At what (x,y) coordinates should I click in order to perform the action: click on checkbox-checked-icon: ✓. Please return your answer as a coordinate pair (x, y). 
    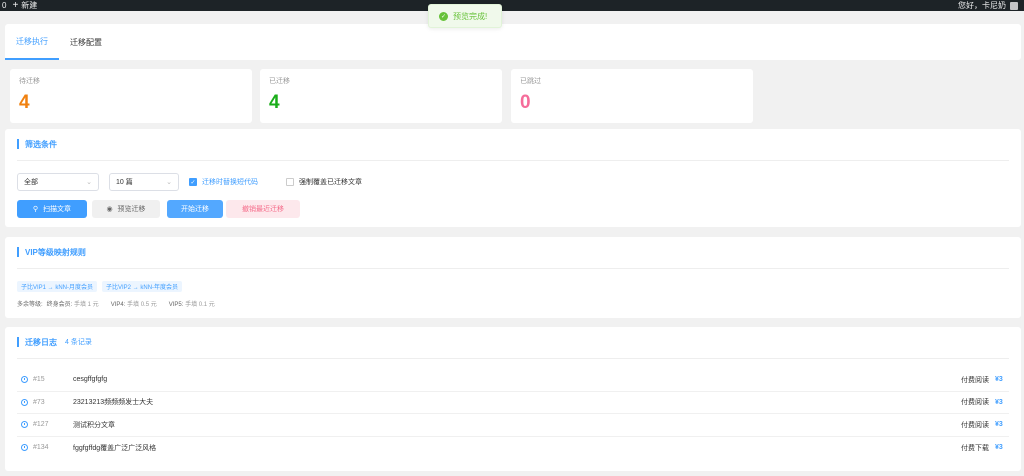
    Looking at the image, I should click on (193, 182).